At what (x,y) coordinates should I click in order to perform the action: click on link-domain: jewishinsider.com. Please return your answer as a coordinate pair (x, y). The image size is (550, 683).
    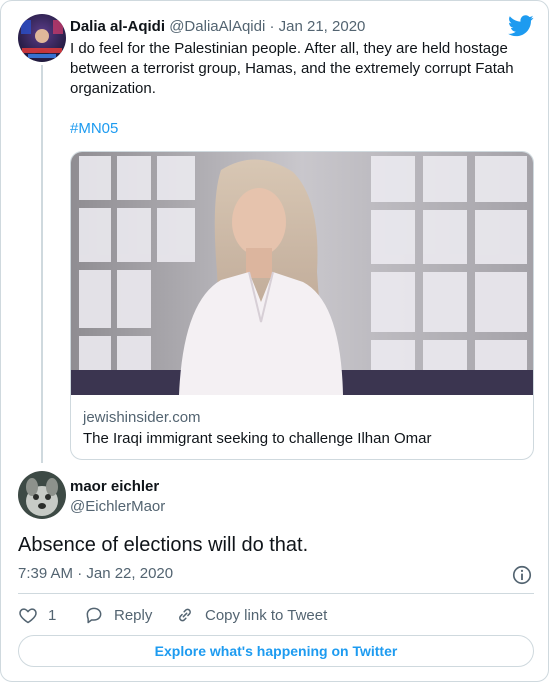
    Looking at the image, I should click on (142, 417).